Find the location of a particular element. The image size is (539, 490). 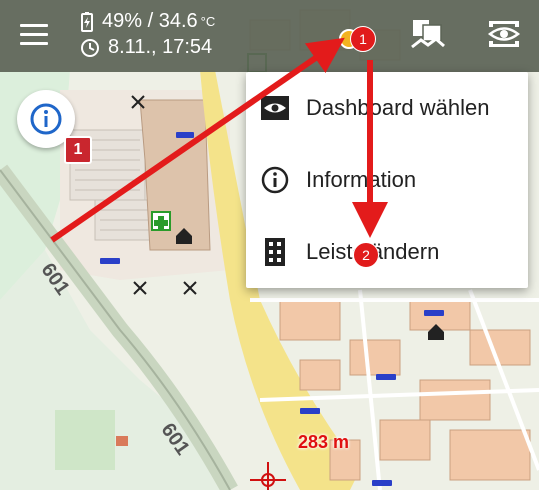

annotation-step-2: 2 is located at coordinates (366, 255).